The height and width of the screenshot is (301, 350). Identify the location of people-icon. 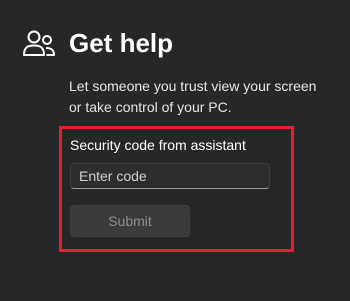
(39, 45).